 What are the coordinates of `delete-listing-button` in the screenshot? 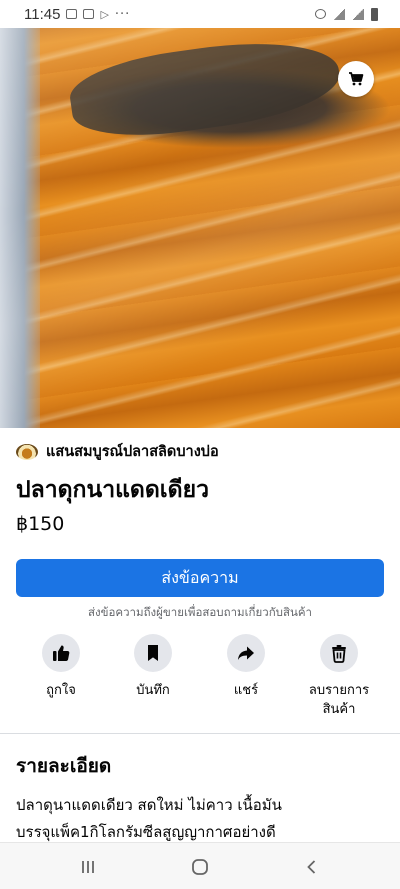 It's located at (339, 653).